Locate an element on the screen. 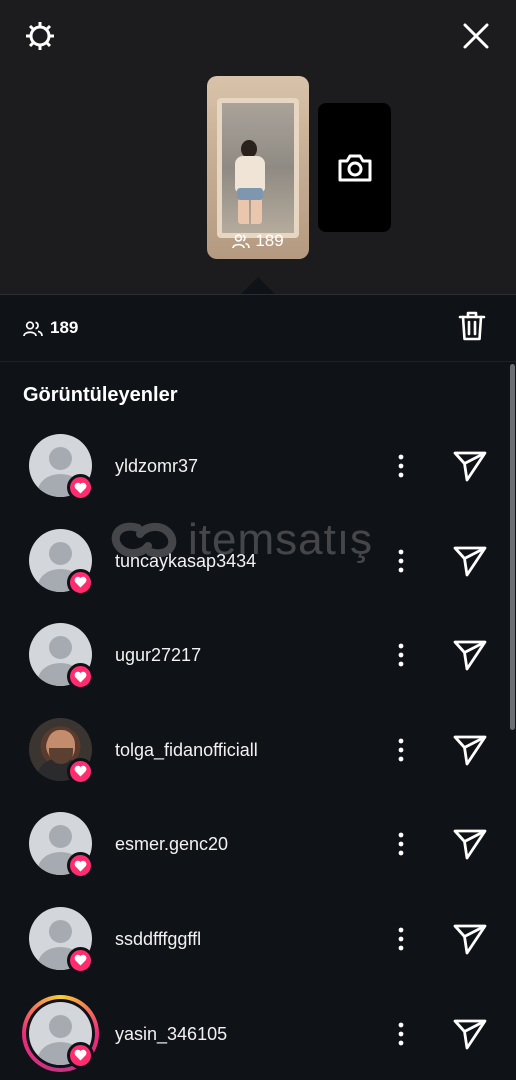  username: yasin_346105 is located at coordinates (171, 1034).